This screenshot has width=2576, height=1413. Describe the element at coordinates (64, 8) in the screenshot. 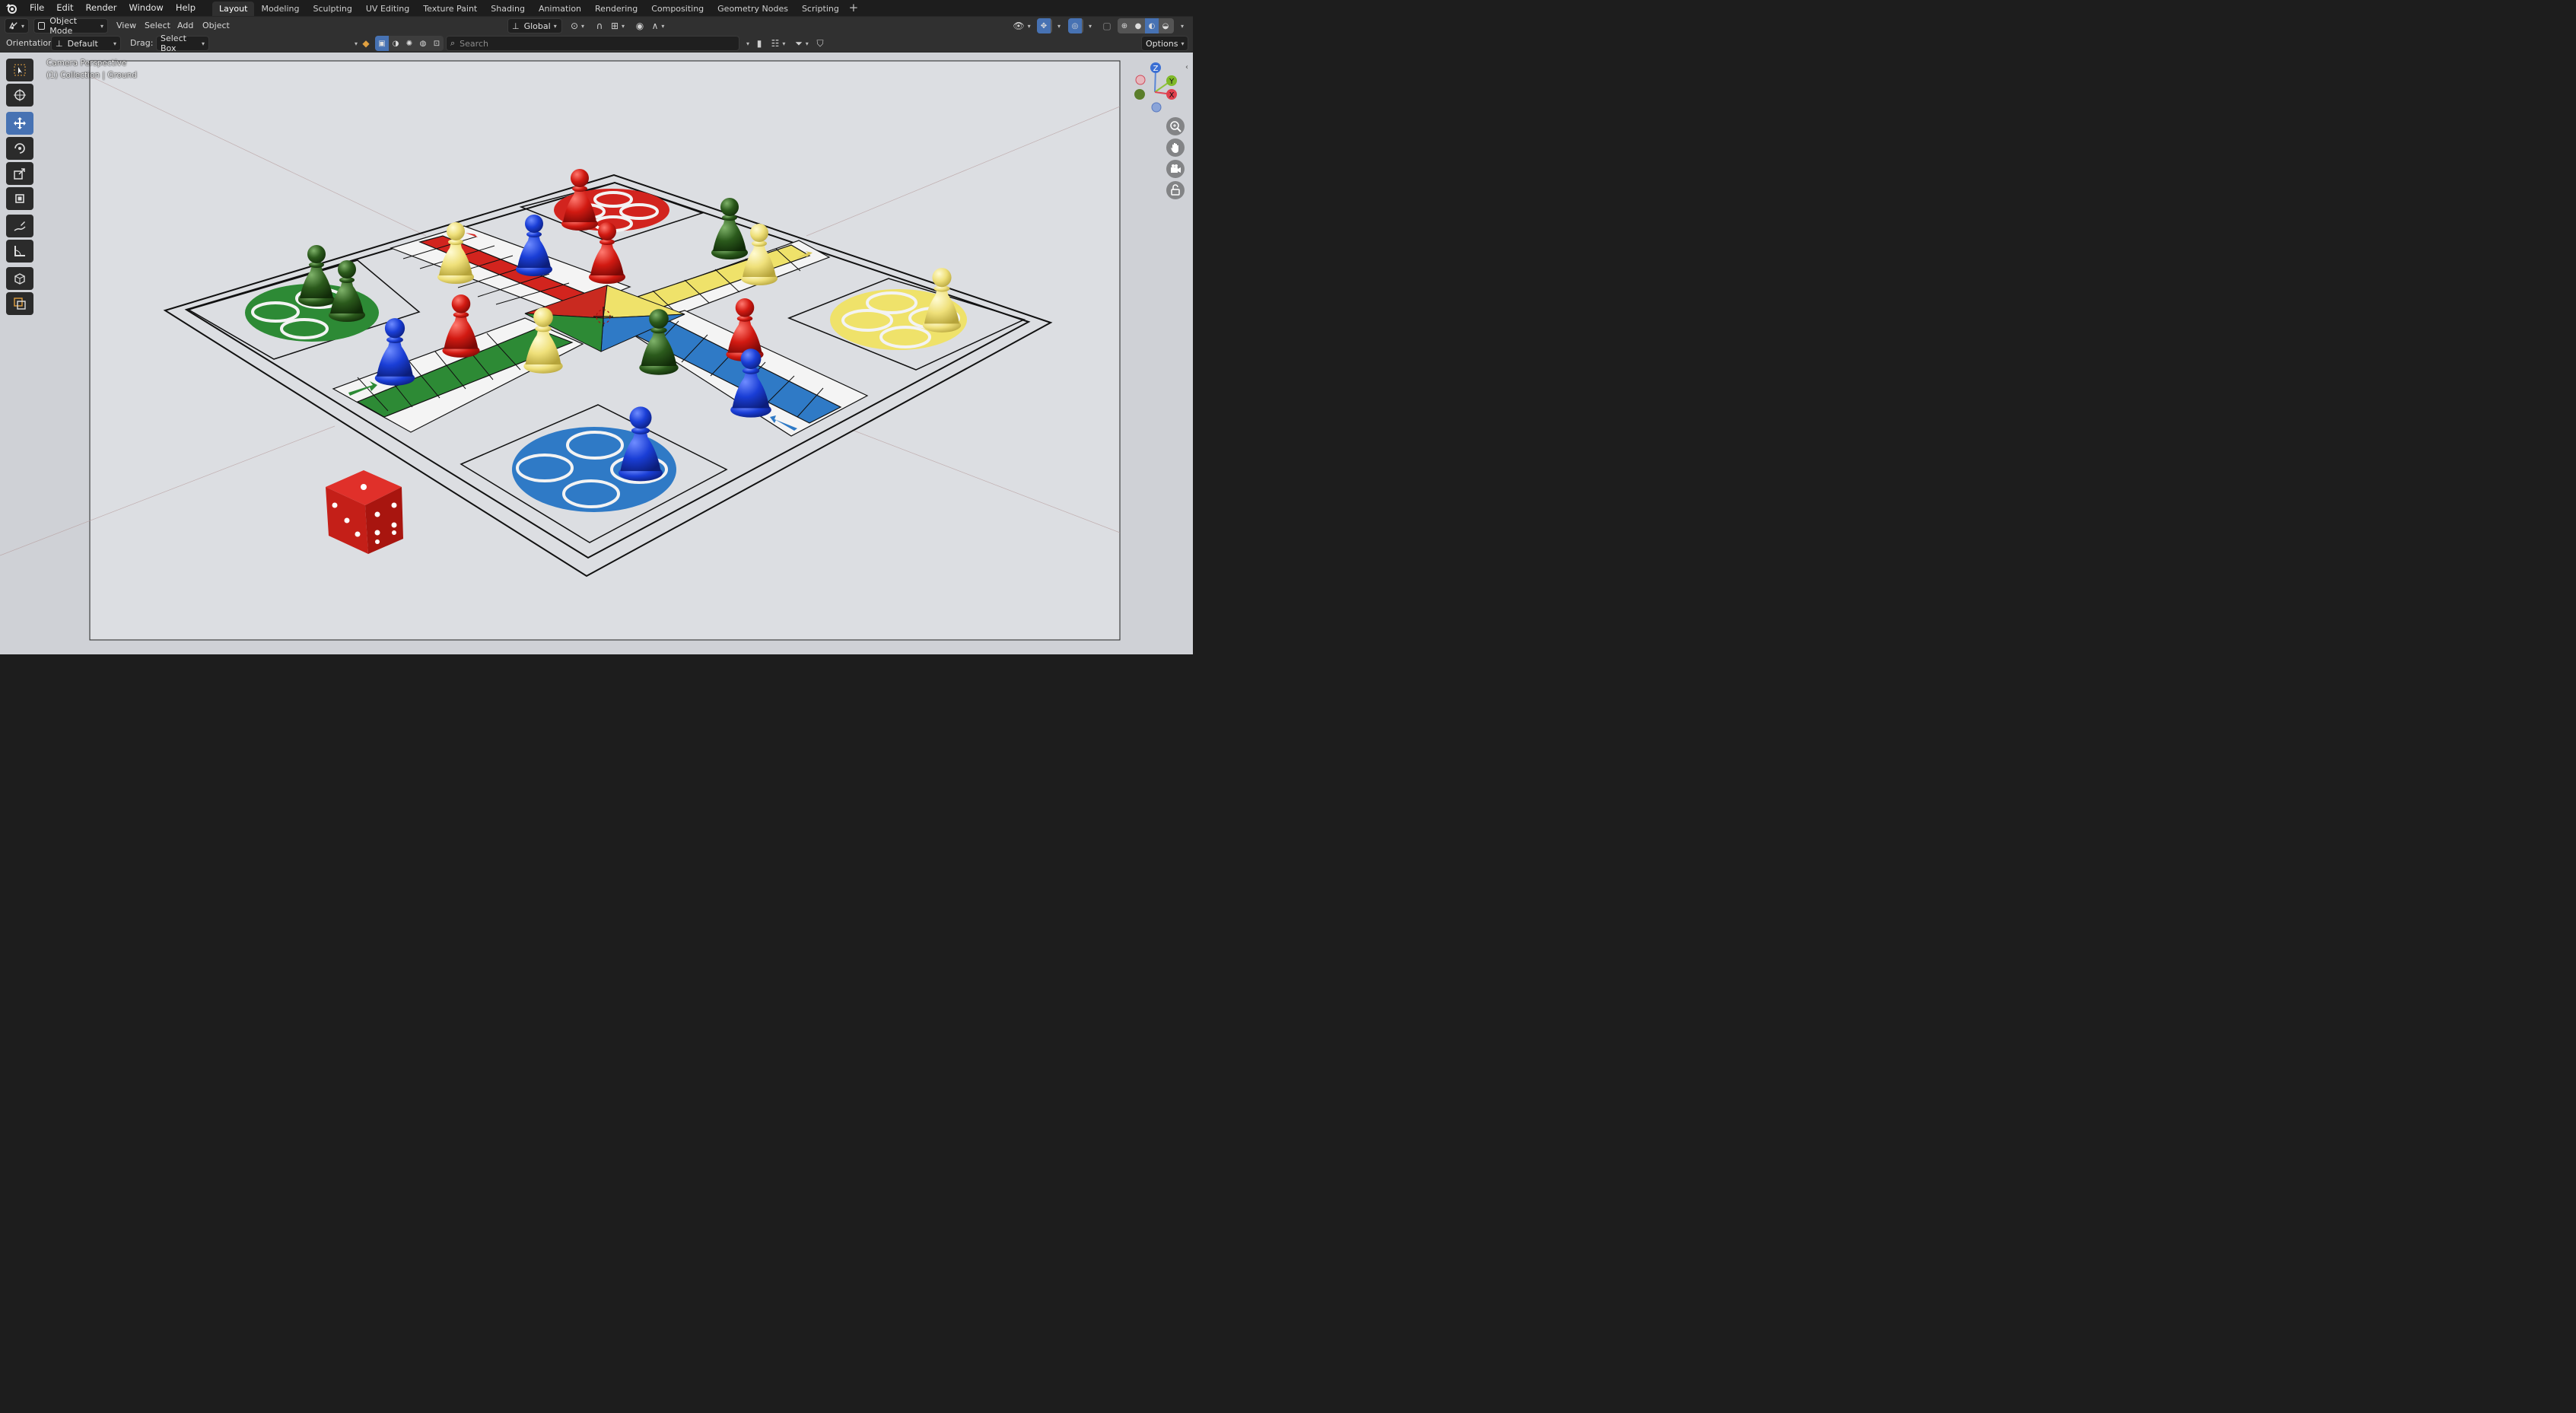

I see `menu-edit: Edit` at that location.